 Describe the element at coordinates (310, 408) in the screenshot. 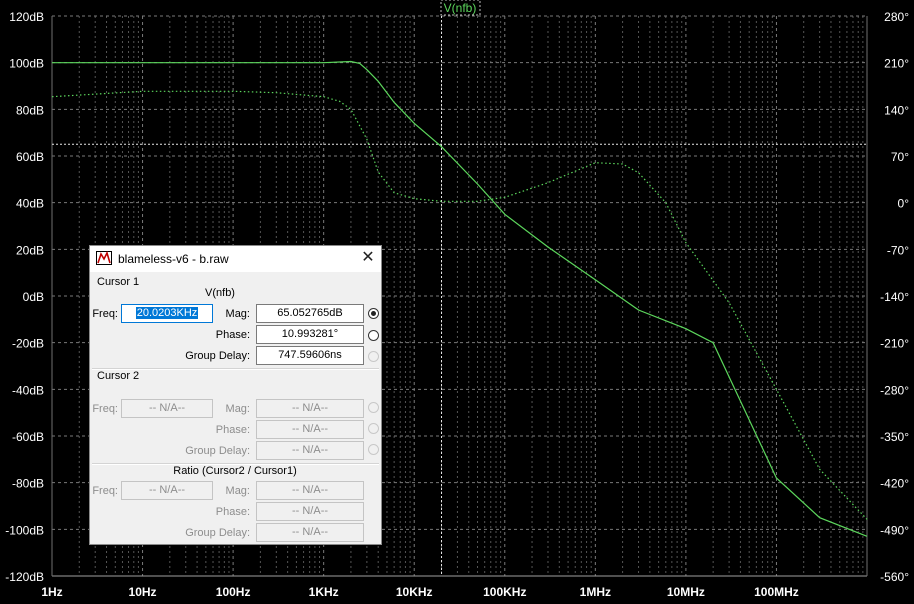

I see `cursor2-mag-field: -- N/A--` at that location.